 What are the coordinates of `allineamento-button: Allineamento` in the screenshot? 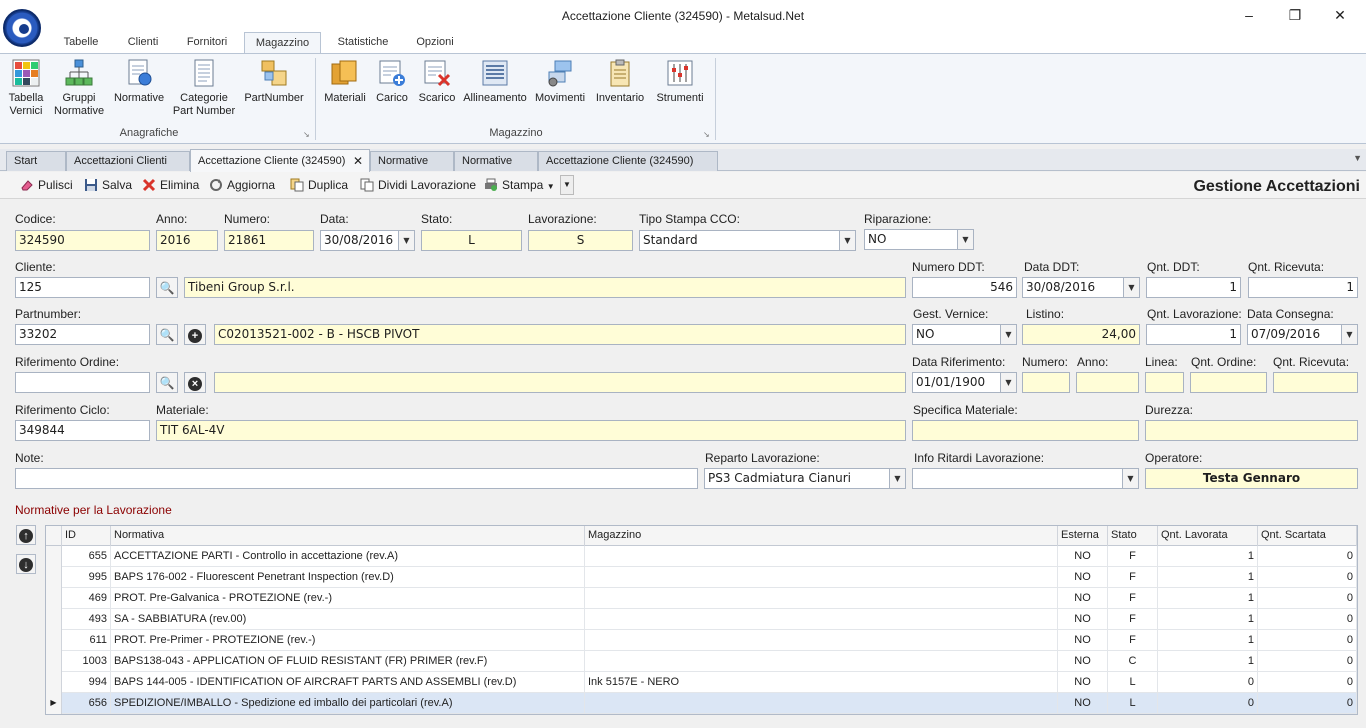 It's located at (495, 81).